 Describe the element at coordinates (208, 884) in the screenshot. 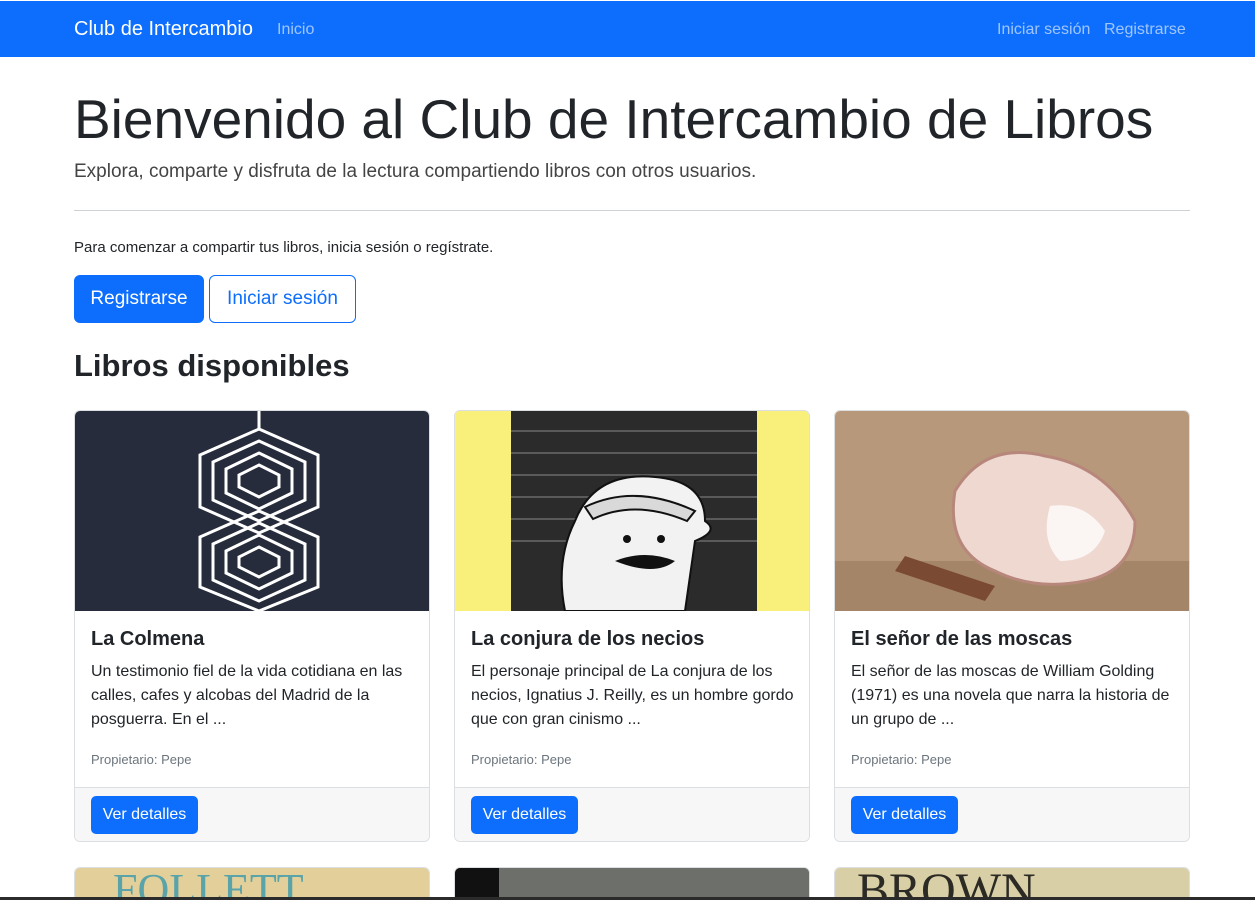

I see `cover-text: FOLLETT` at that location.